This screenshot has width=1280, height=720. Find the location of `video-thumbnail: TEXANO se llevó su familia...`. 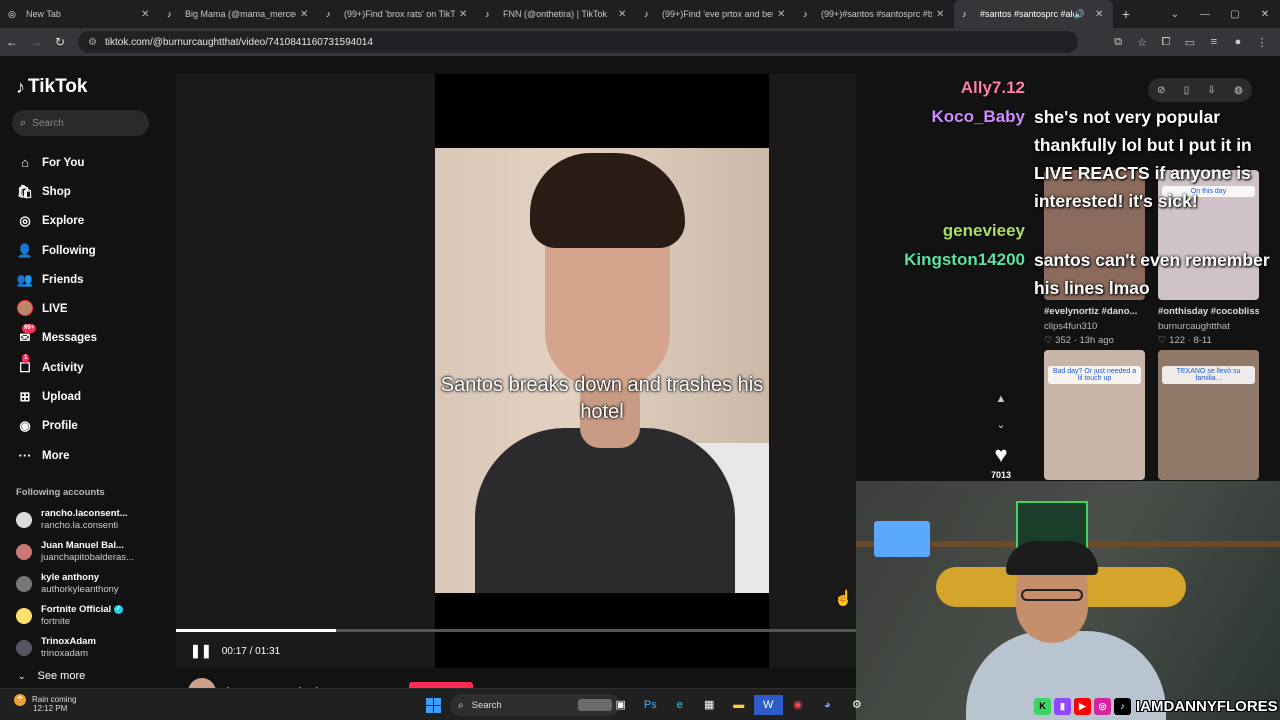

video-thumbnail: TEXANO se llevó su familia... is located at coordinates (1208, 415).